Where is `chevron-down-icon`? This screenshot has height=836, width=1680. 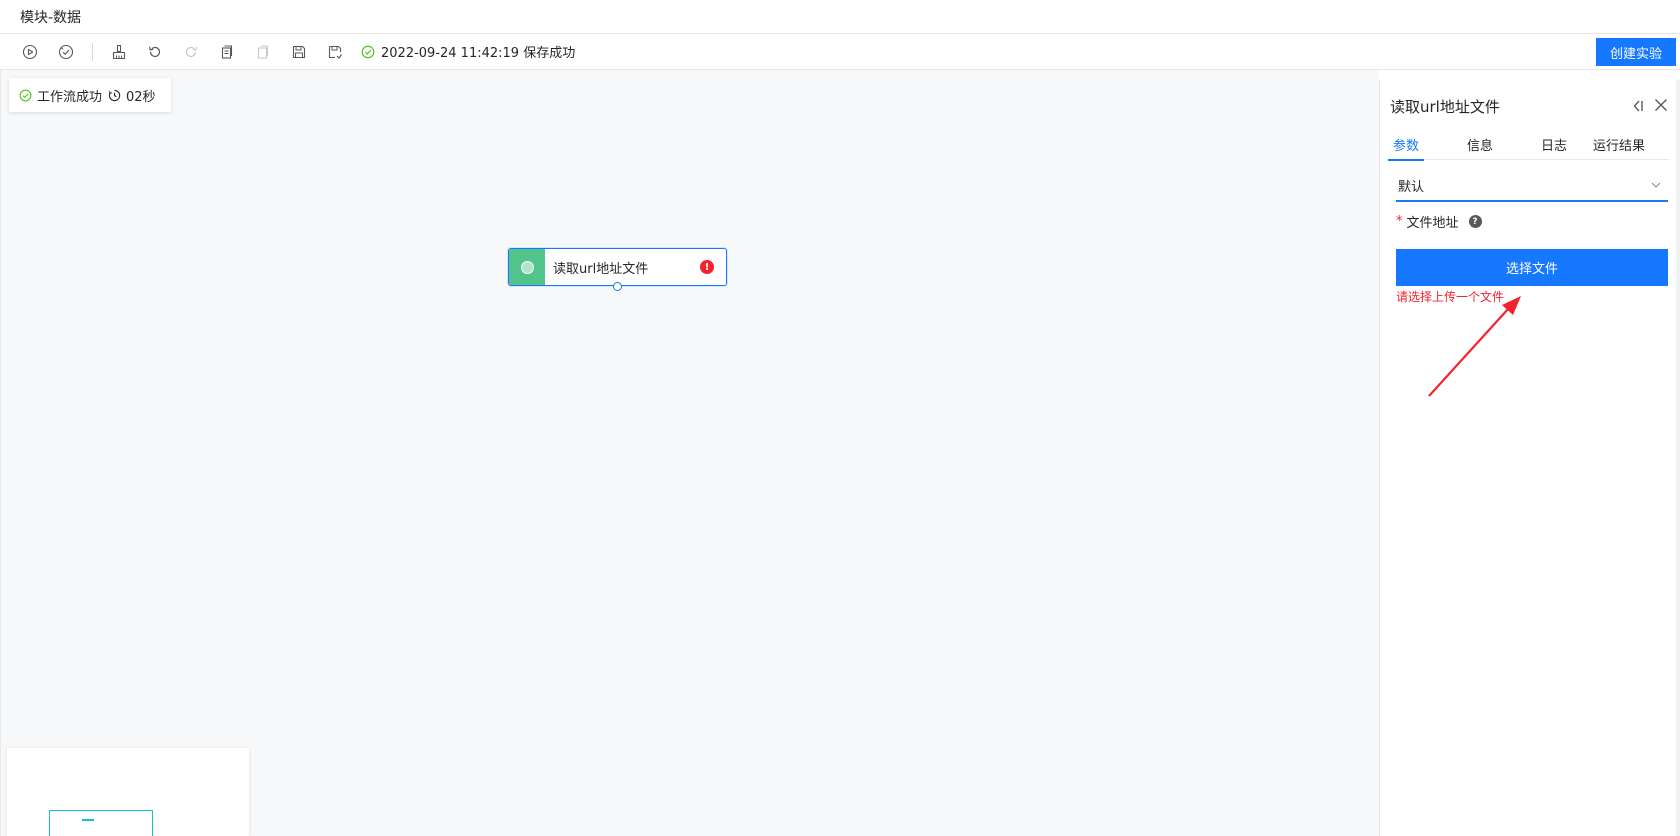
chevron-down-icon is located at coordinates (1656, 185).